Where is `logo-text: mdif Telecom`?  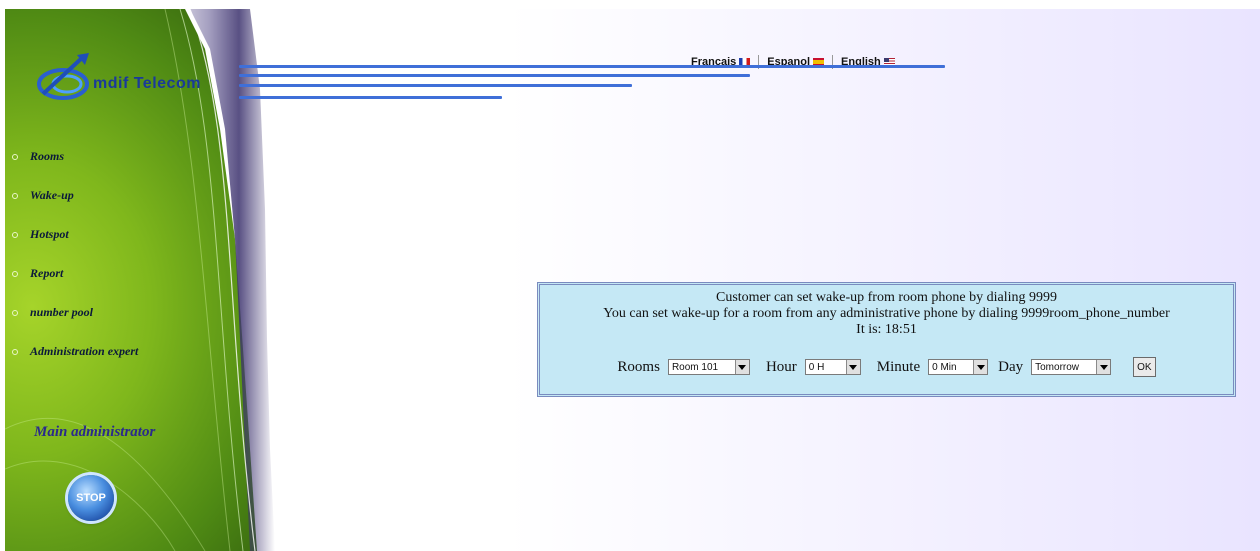
logo-text: mdif Telecom is located at coordinates (147, 83).